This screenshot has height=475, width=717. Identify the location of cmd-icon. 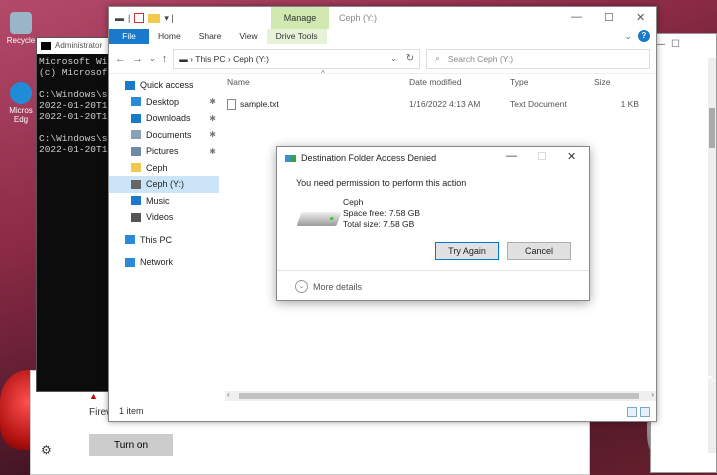
(46, 45).